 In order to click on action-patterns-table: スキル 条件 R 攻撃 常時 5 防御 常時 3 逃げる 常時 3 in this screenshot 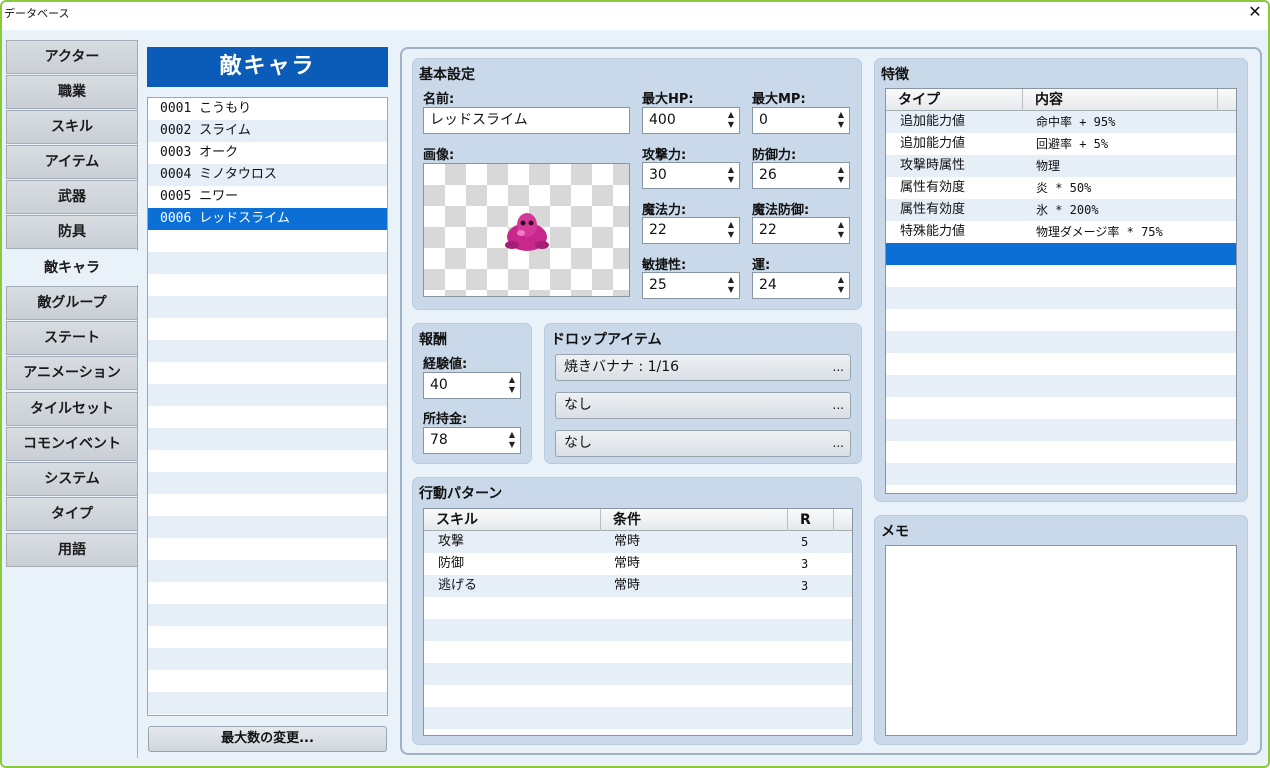, I will do `click(638, 622)`.